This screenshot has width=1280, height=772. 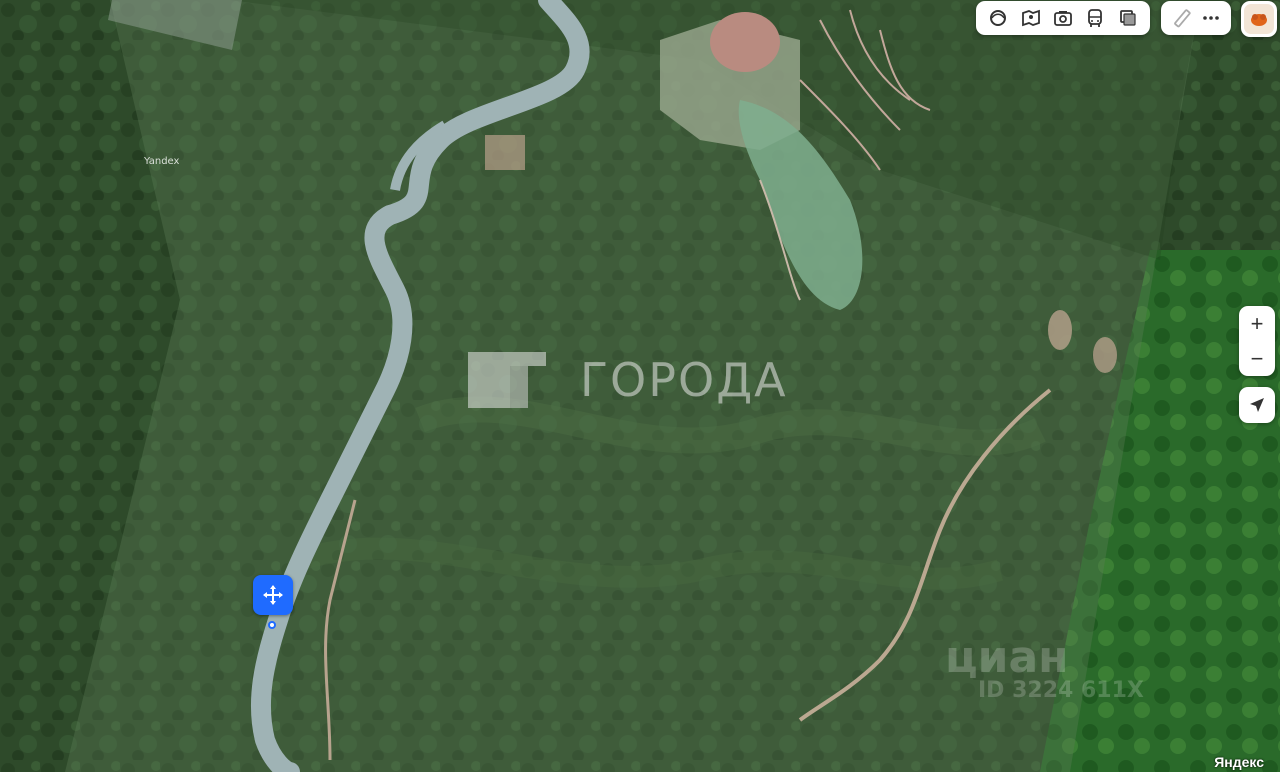 I want to click on zoom-out-button: −, so click(x=1257, y=358).